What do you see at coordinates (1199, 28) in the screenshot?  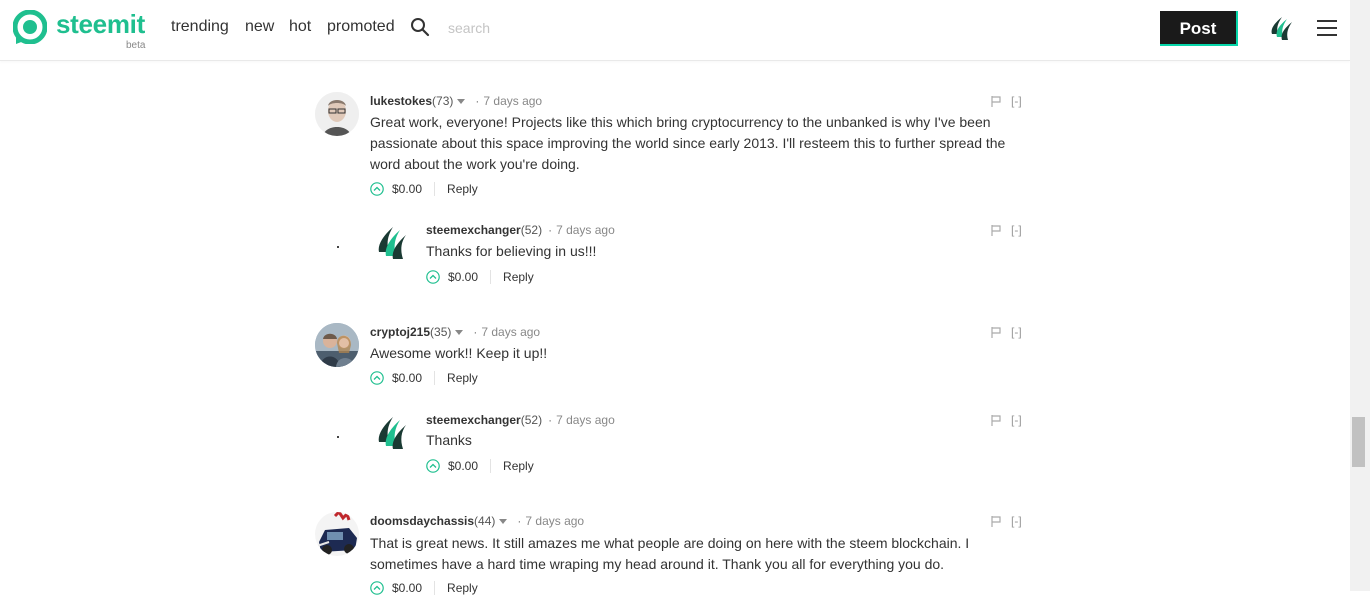 I see `post-button: Post` at bounding box center [1199, 28].